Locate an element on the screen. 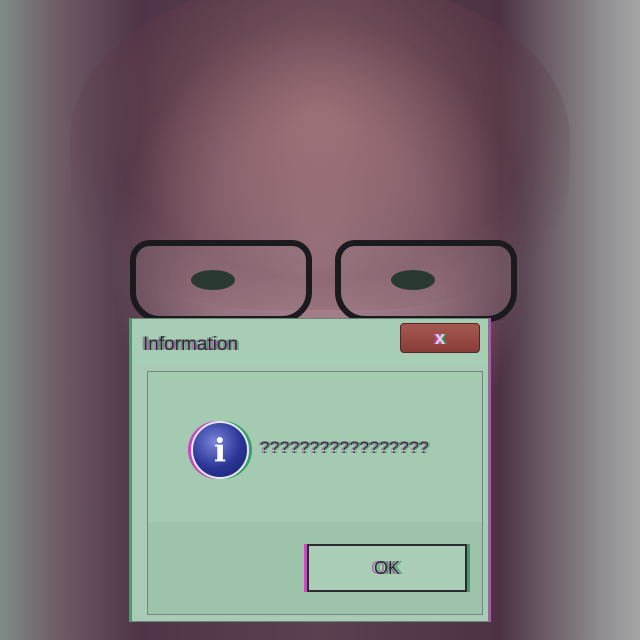 This screenshot has width=640, height=640. ok-button: OK is located at coordinates (387, 568).